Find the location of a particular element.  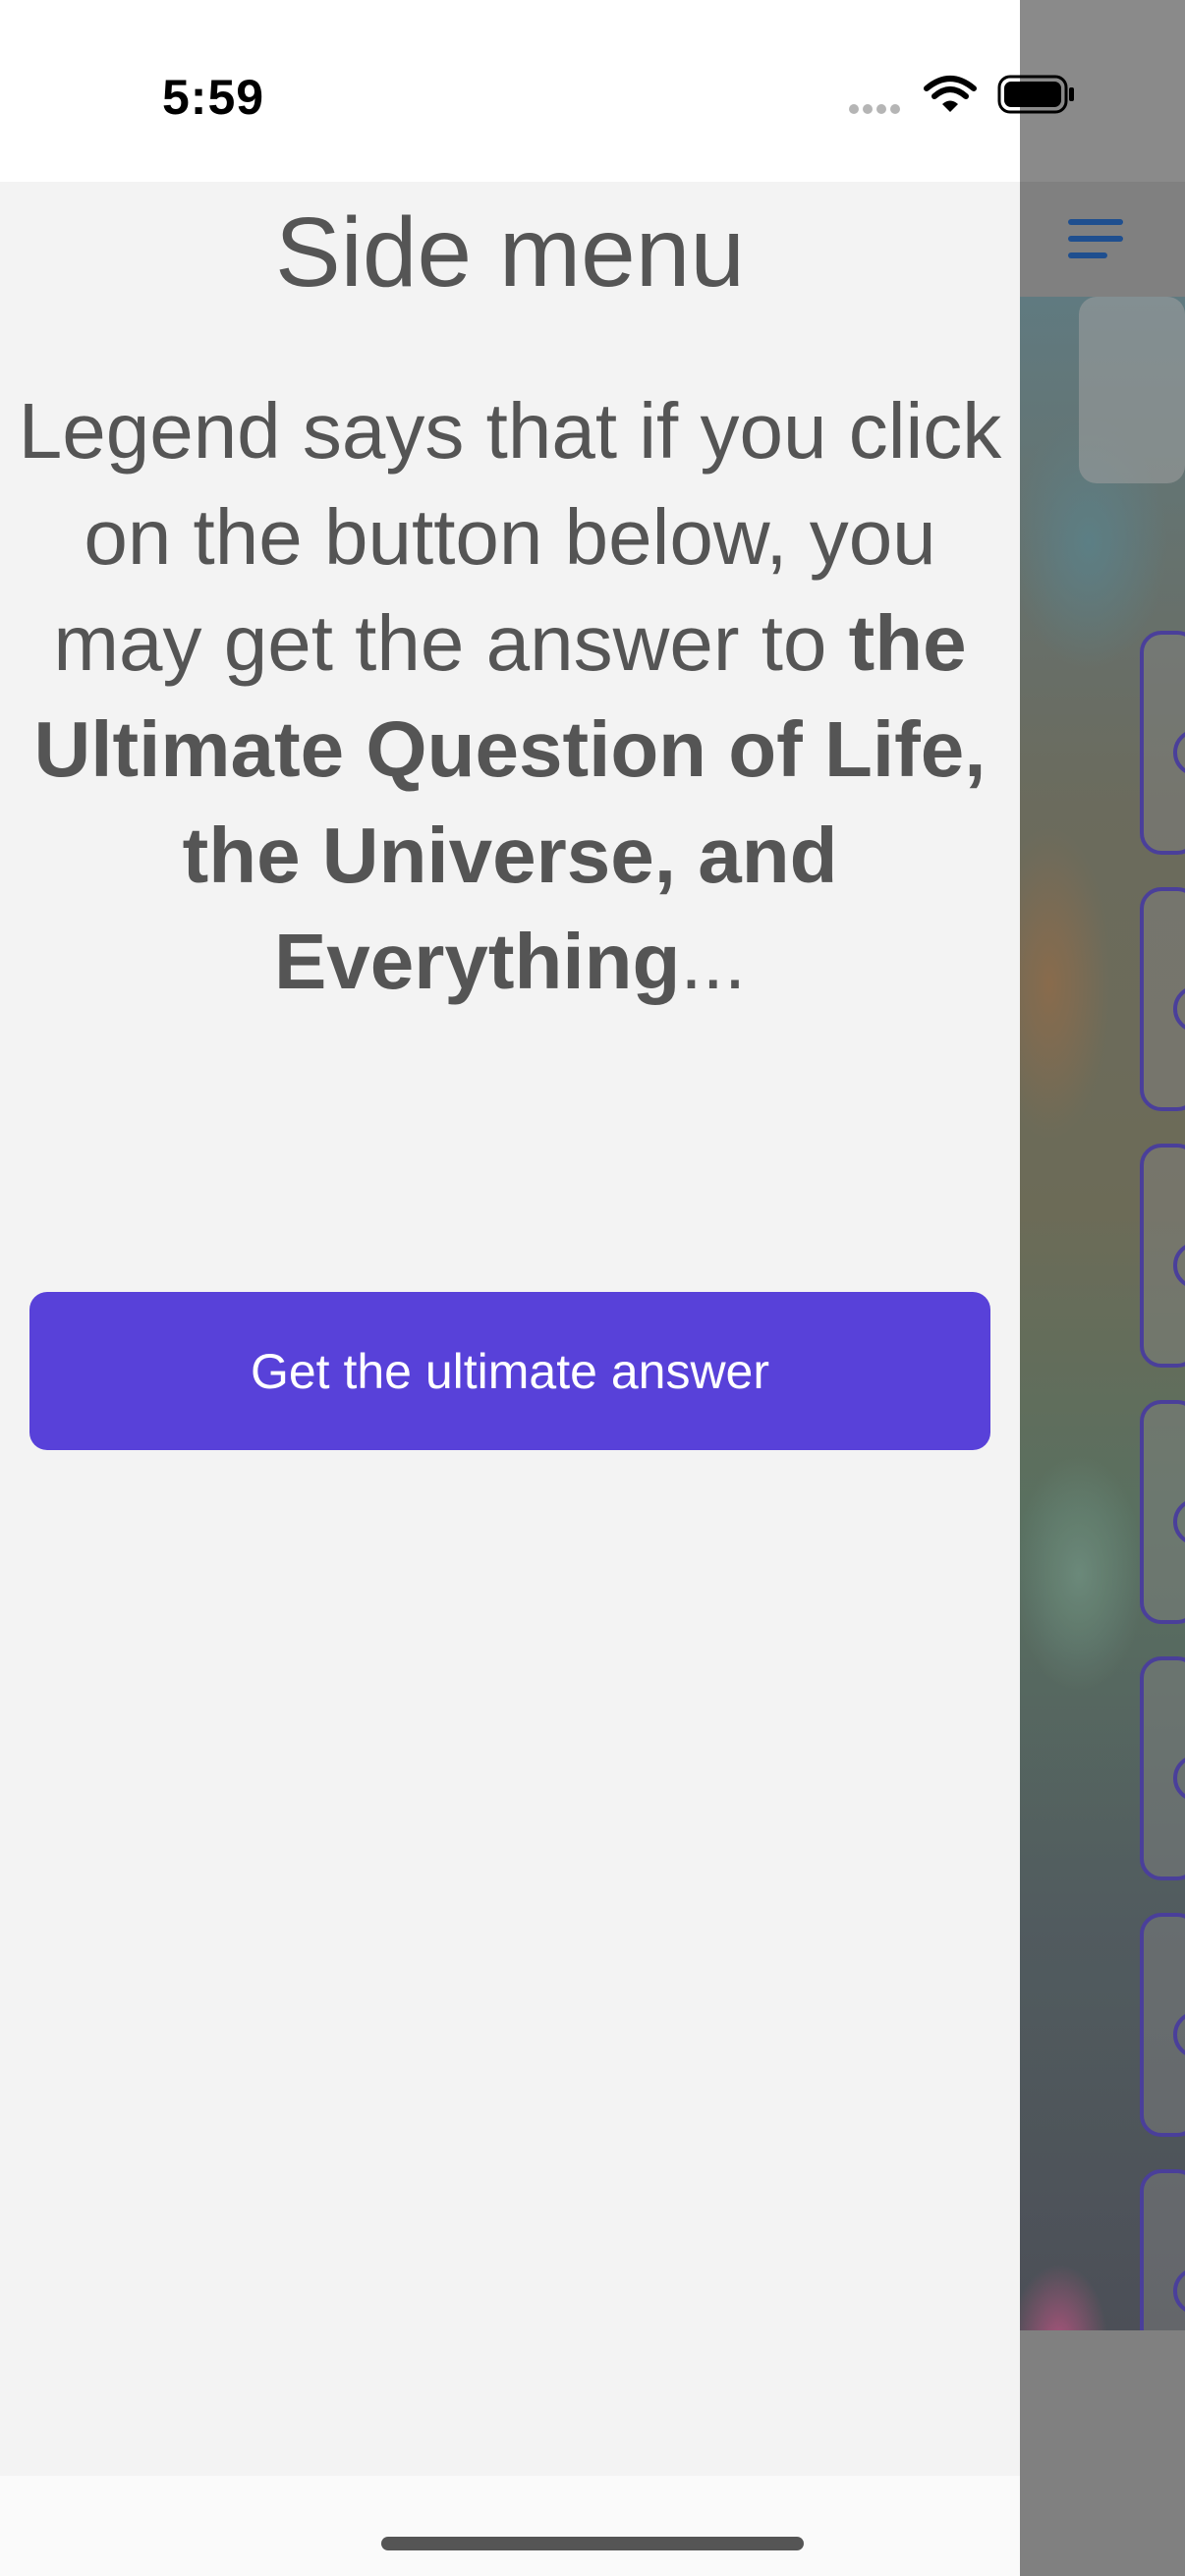

battery-icon is located at coordinates (1037, 94).